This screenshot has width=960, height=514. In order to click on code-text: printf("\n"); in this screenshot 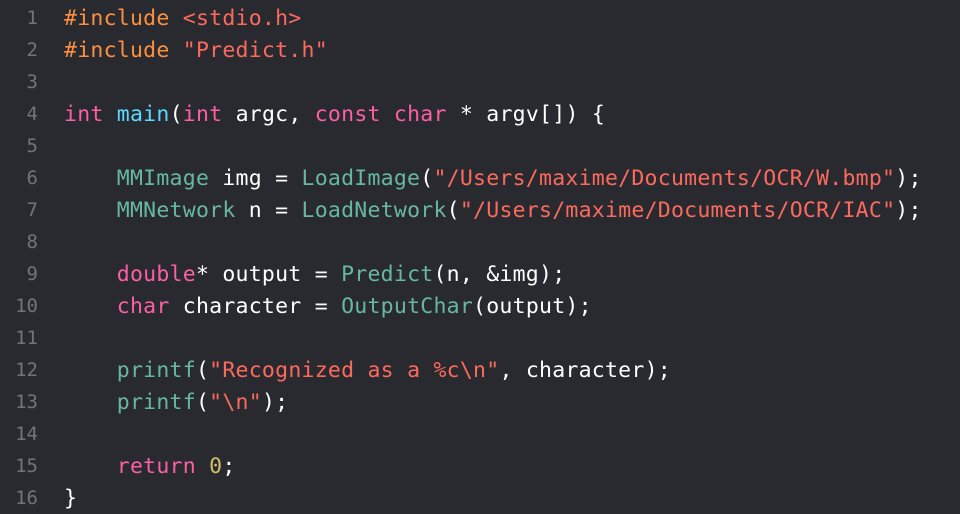, I will do `click(176, 402)`.